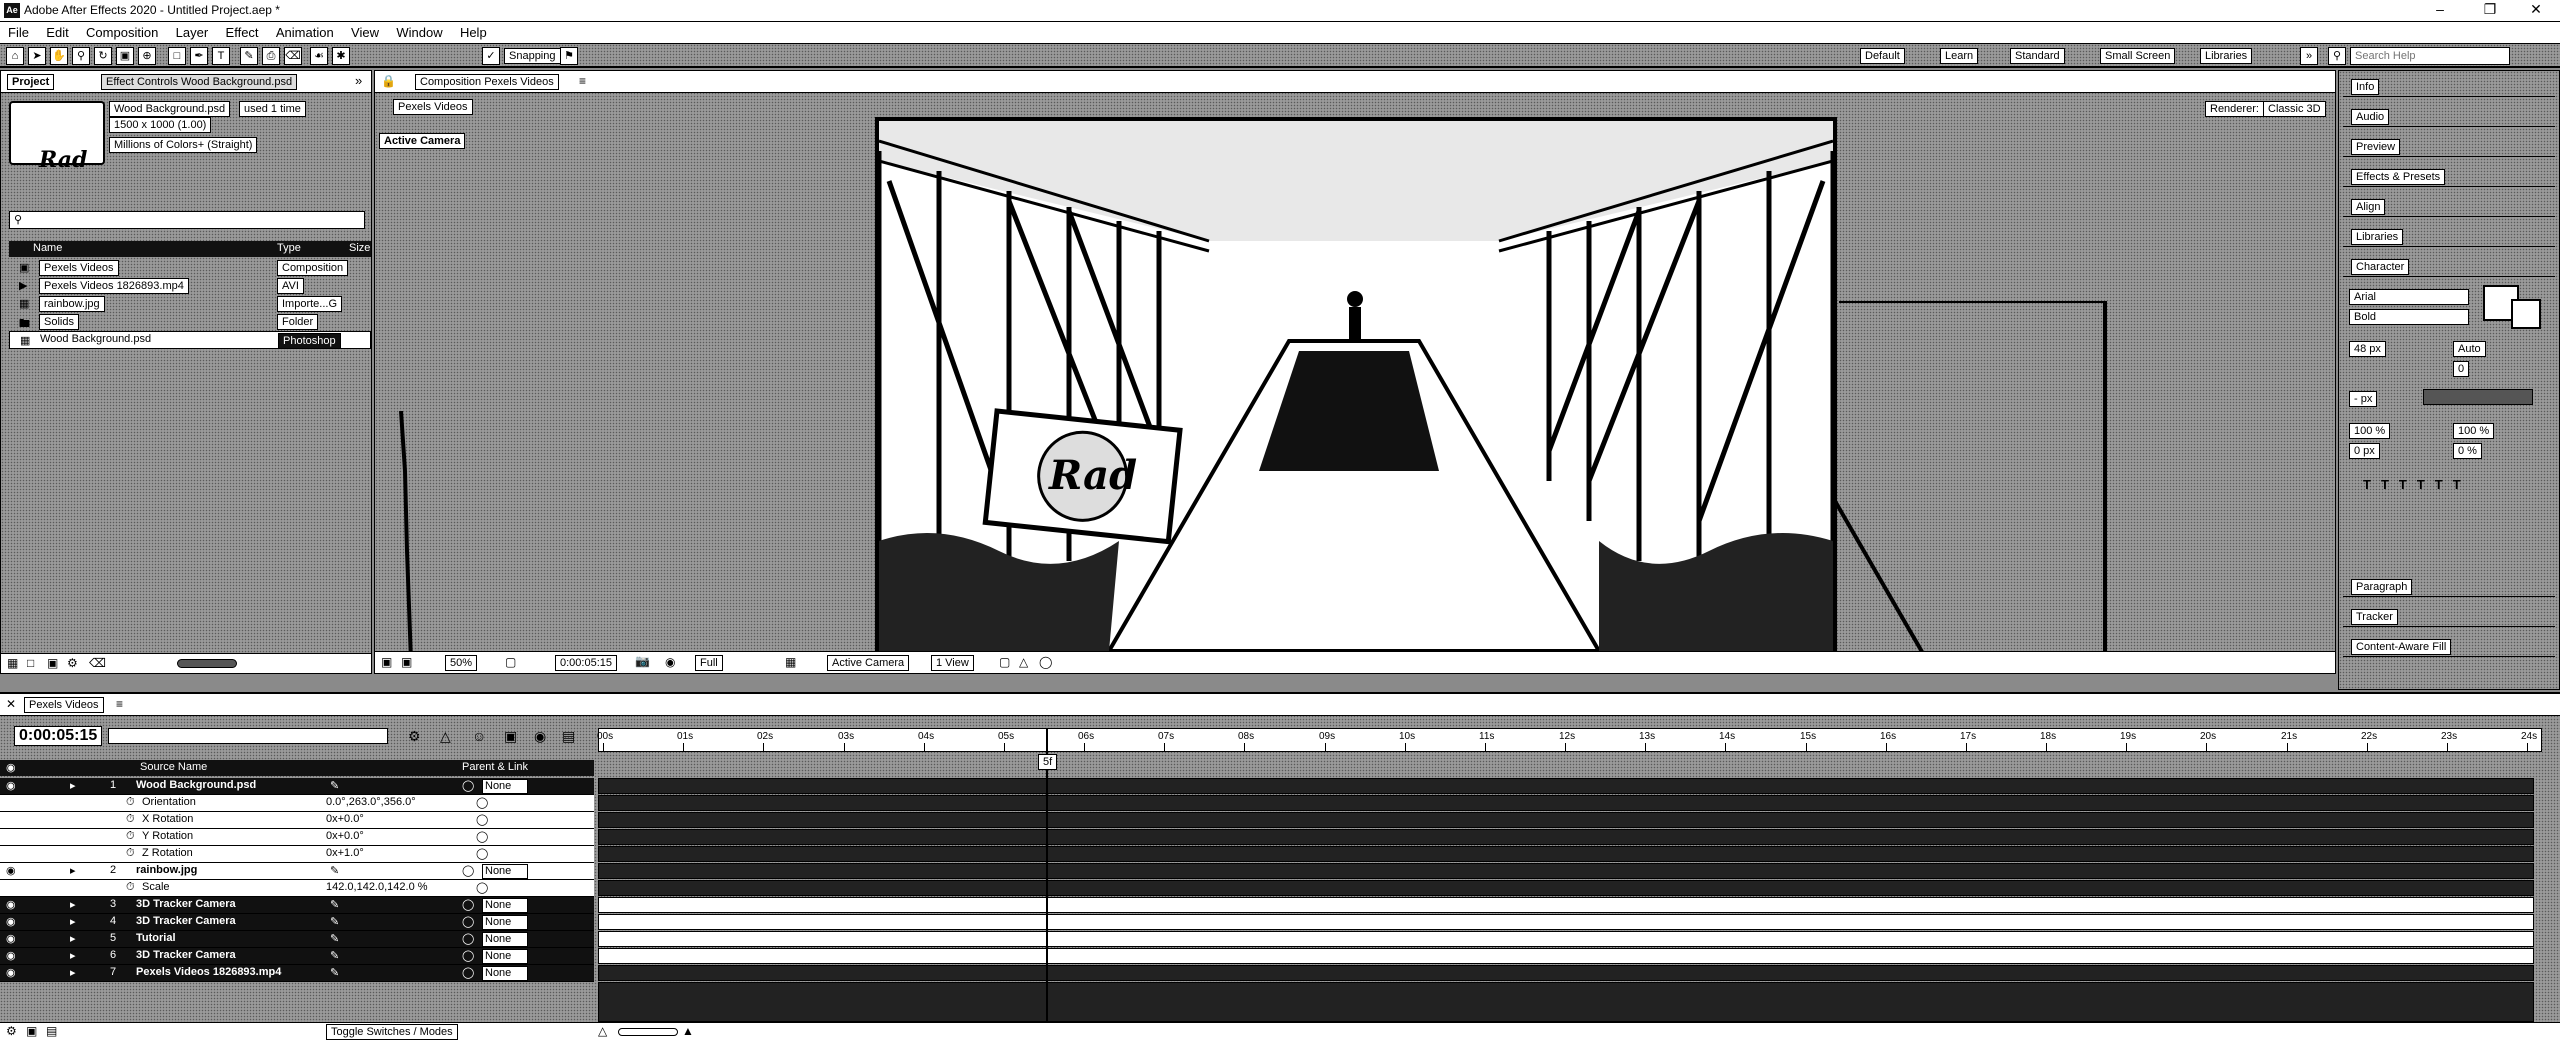 The image size is (2560, 1040). What do you see at coordinates (2364, 451) in the screenshot?
I see `baseline-shift-field: 0 px` at bounding box center [2364, 451].